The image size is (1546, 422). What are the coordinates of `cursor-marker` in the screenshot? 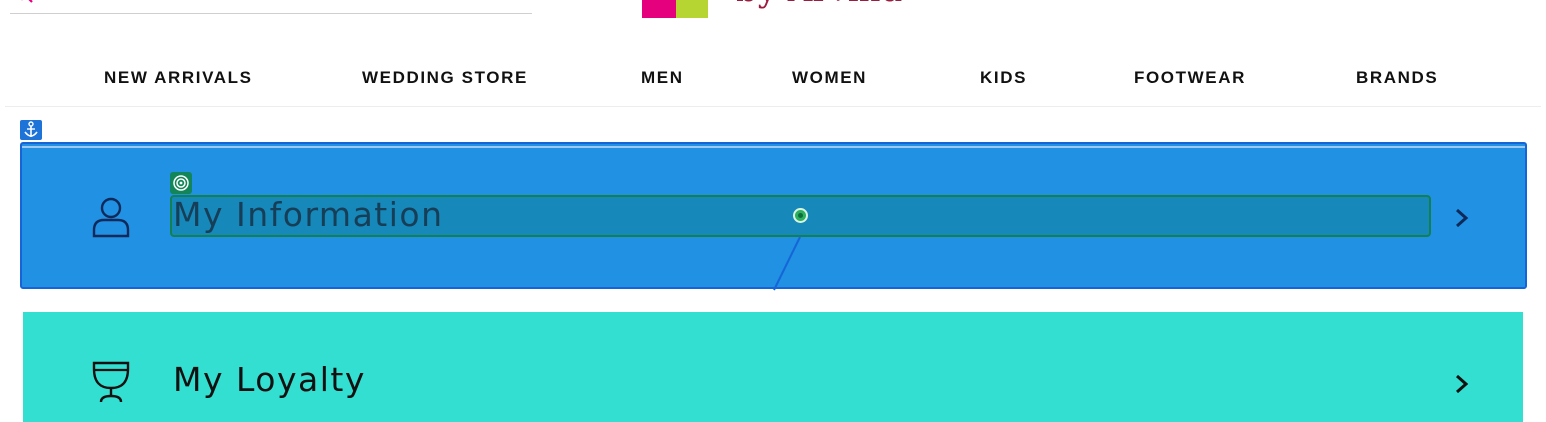 It's located at (800, 215).